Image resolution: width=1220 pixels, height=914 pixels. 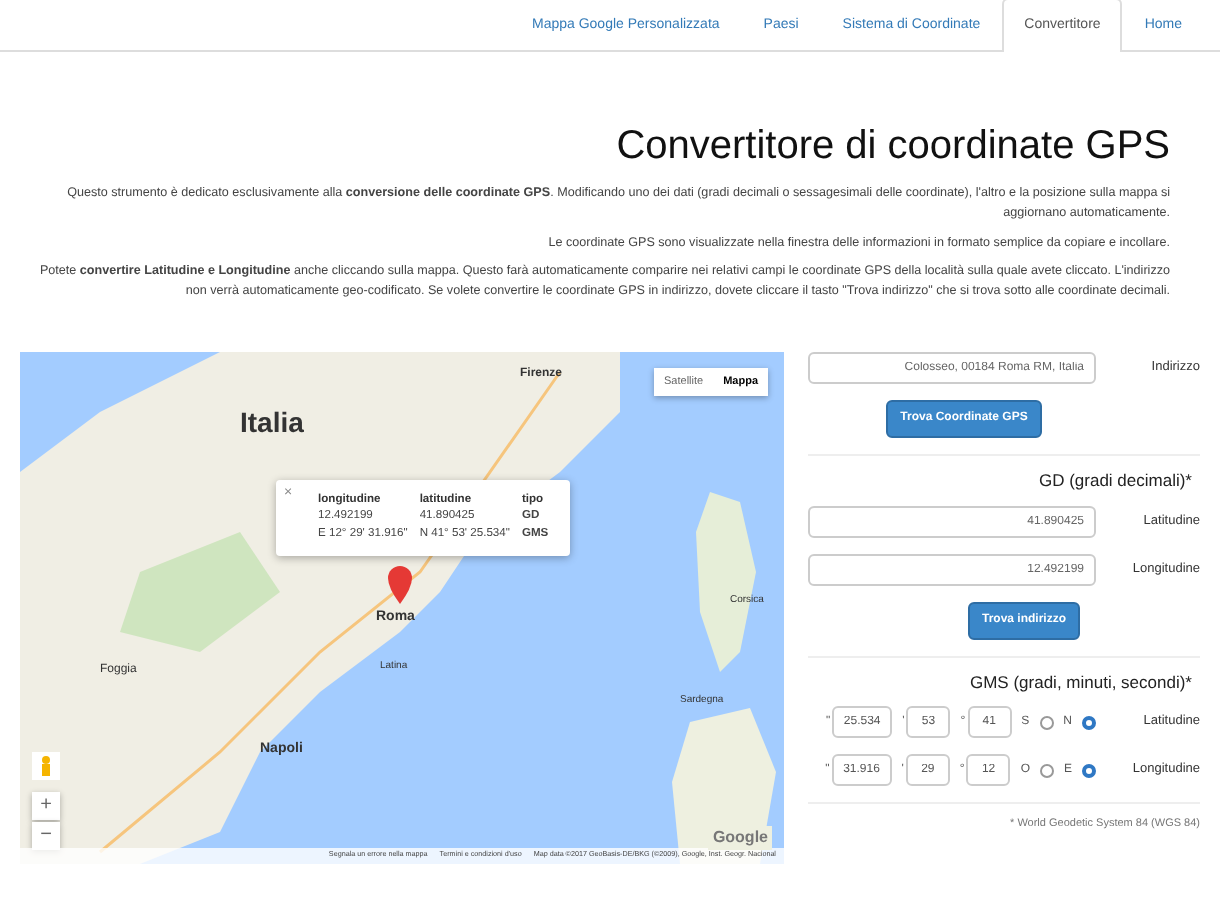 What do you see at coordinates (46, 805) in the screenshot?
I see `zoom-in-button: +` at bounding box center [46, 805].